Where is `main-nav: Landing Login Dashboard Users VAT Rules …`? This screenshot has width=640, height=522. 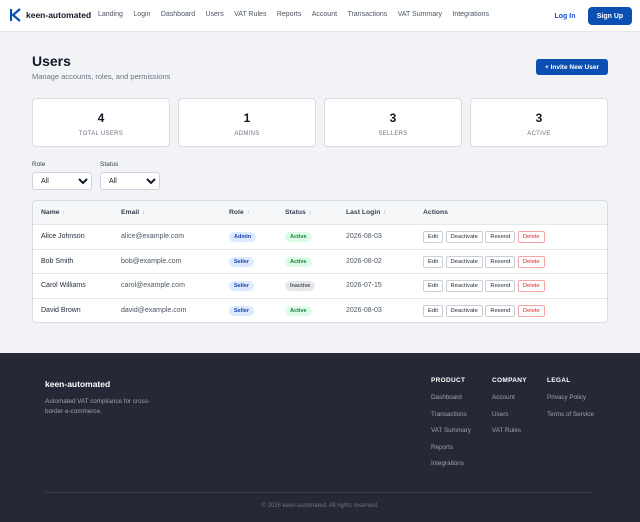 main-nav: Landing Login Dashboard Users VAT Rules … is located at coordinates (298, 14).